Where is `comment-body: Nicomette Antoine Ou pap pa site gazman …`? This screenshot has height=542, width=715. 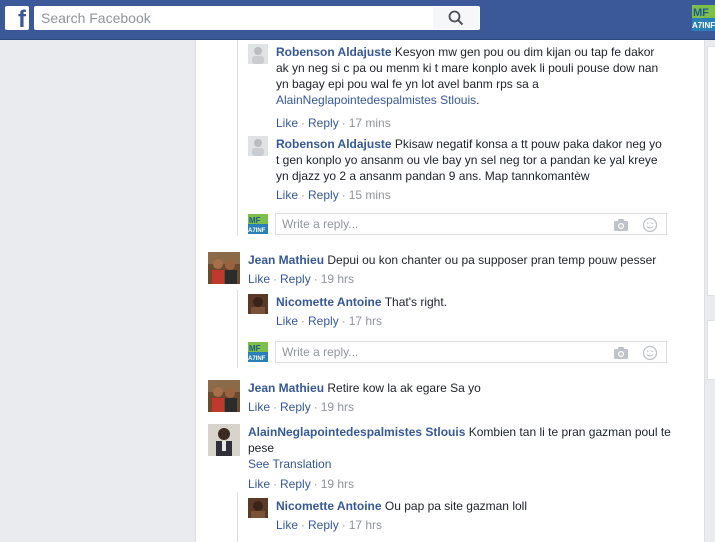
comment-body: Nicomette Antoine Ou pap pa site gazman … is located at coordinates (471, 506).